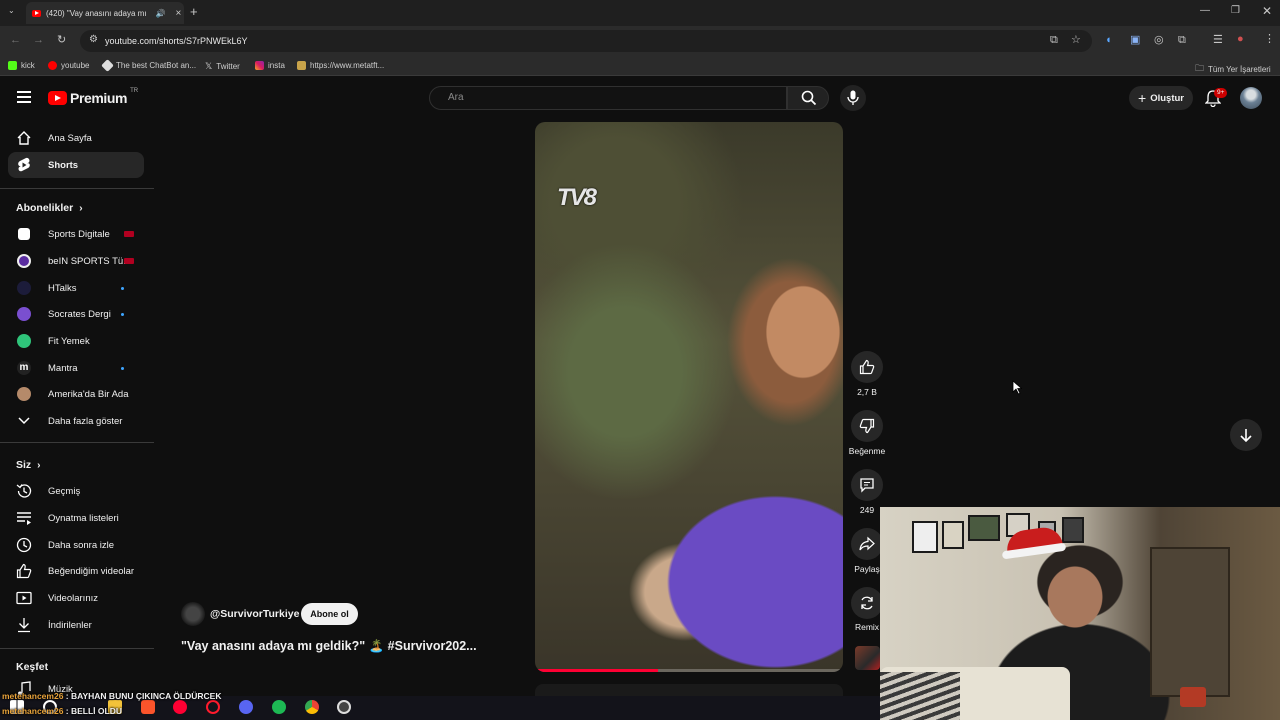 The image size is (1280, 720). I want to click on next-short-preview, so click(689, 690).